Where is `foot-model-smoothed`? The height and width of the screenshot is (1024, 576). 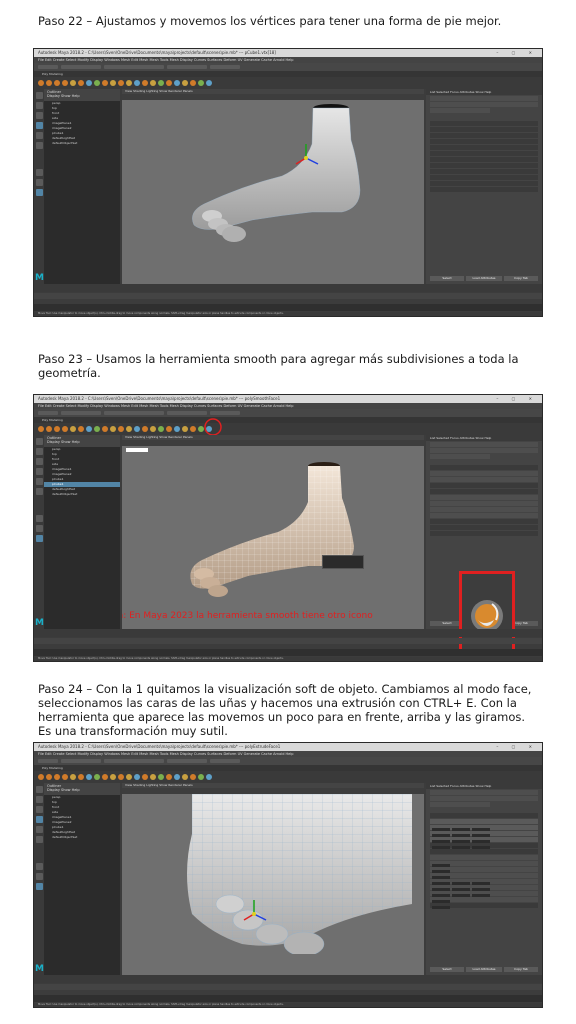 foot-model-smoothed is located at coordinates (272, 529).